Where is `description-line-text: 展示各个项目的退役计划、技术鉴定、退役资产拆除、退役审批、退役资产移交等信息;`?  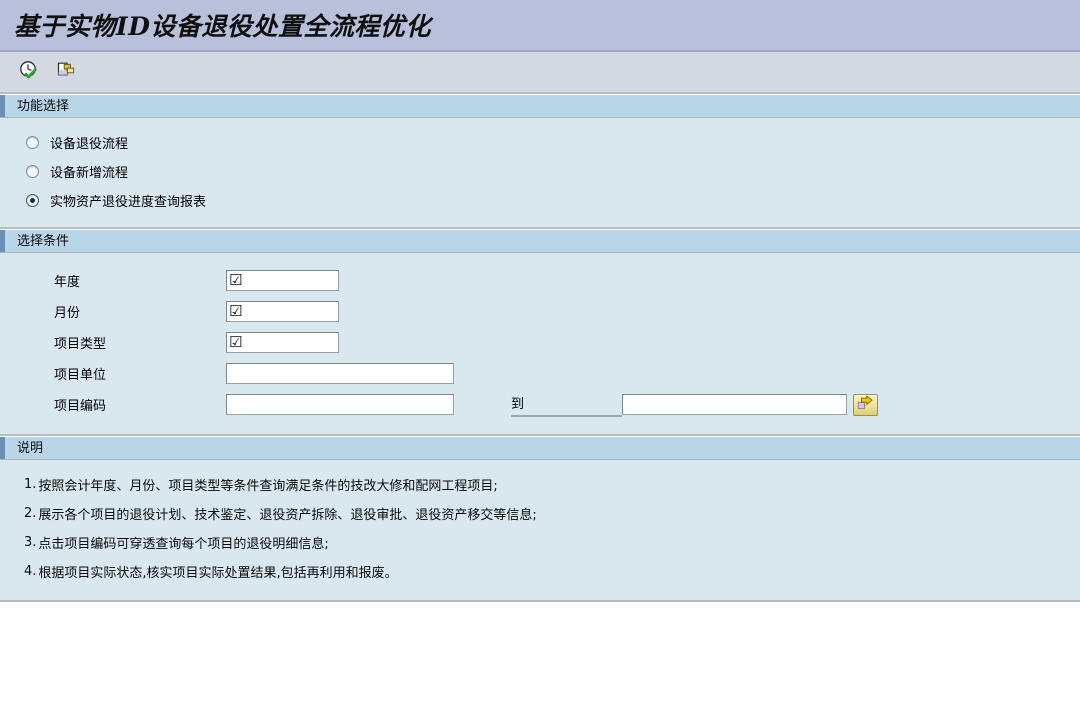 description-line-text: 展示各个项目的退役计划、技术鉴定、退役资产拆除、退役审批、退役资产移交等信息; is located at coordinates (287, 515).